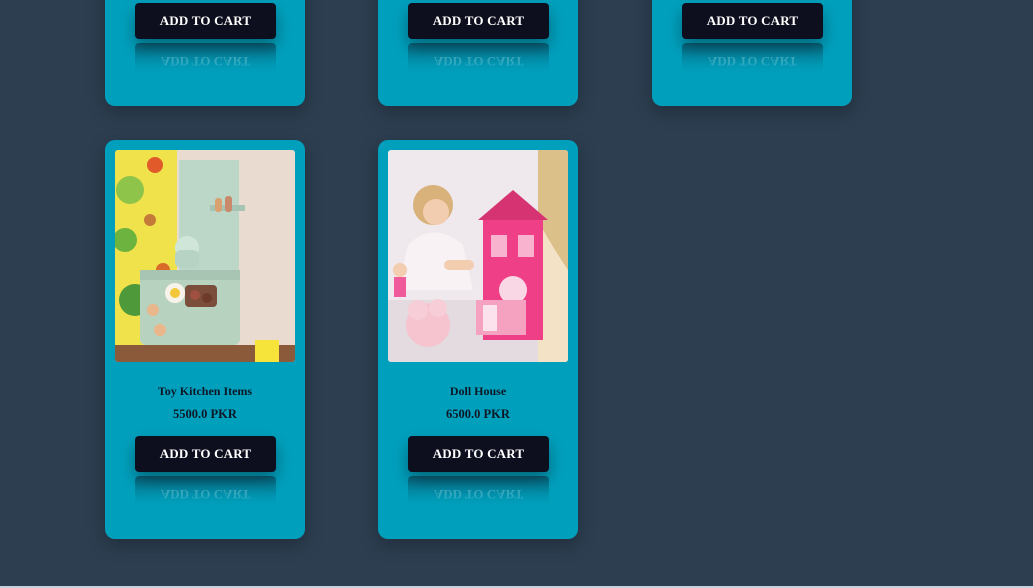 This screenshot has width=1033, height=588. What do you see at coordinates (478, 414) in the screenshot?
I see `product-price: 6500.0 PKR` at bounding box center [478, 414].